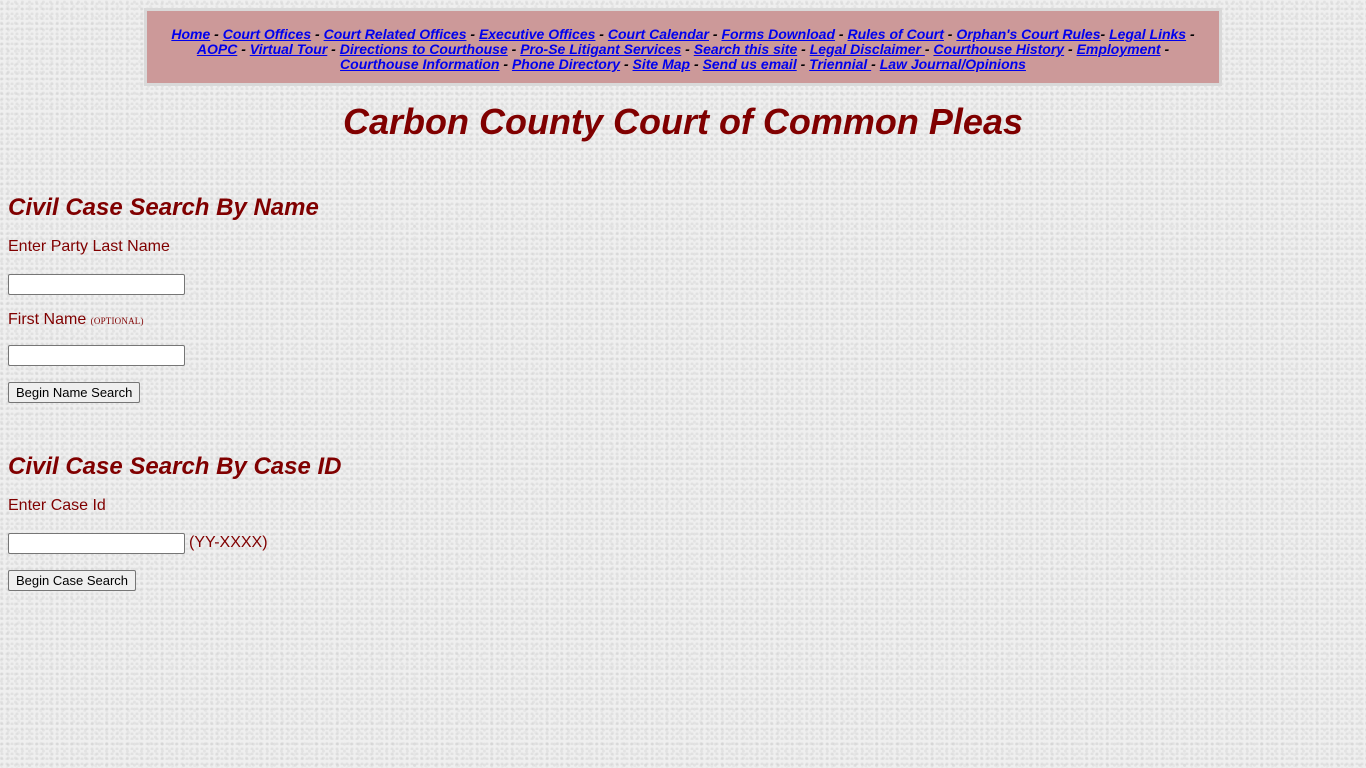  I want to click on first-name-input, so click(96, 355).